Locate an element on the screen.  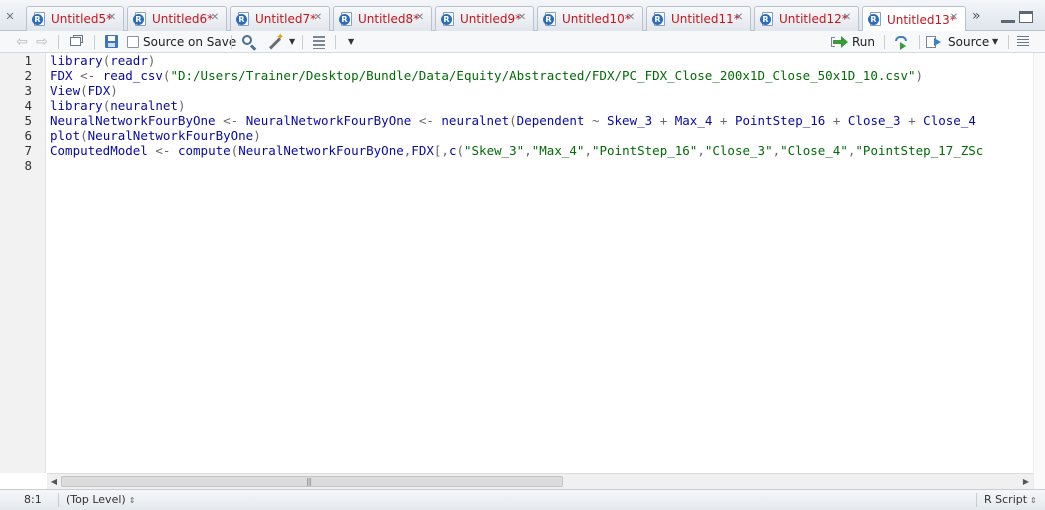
close-all-tabs-icon: ✕ is located at coordinates (10, 17).